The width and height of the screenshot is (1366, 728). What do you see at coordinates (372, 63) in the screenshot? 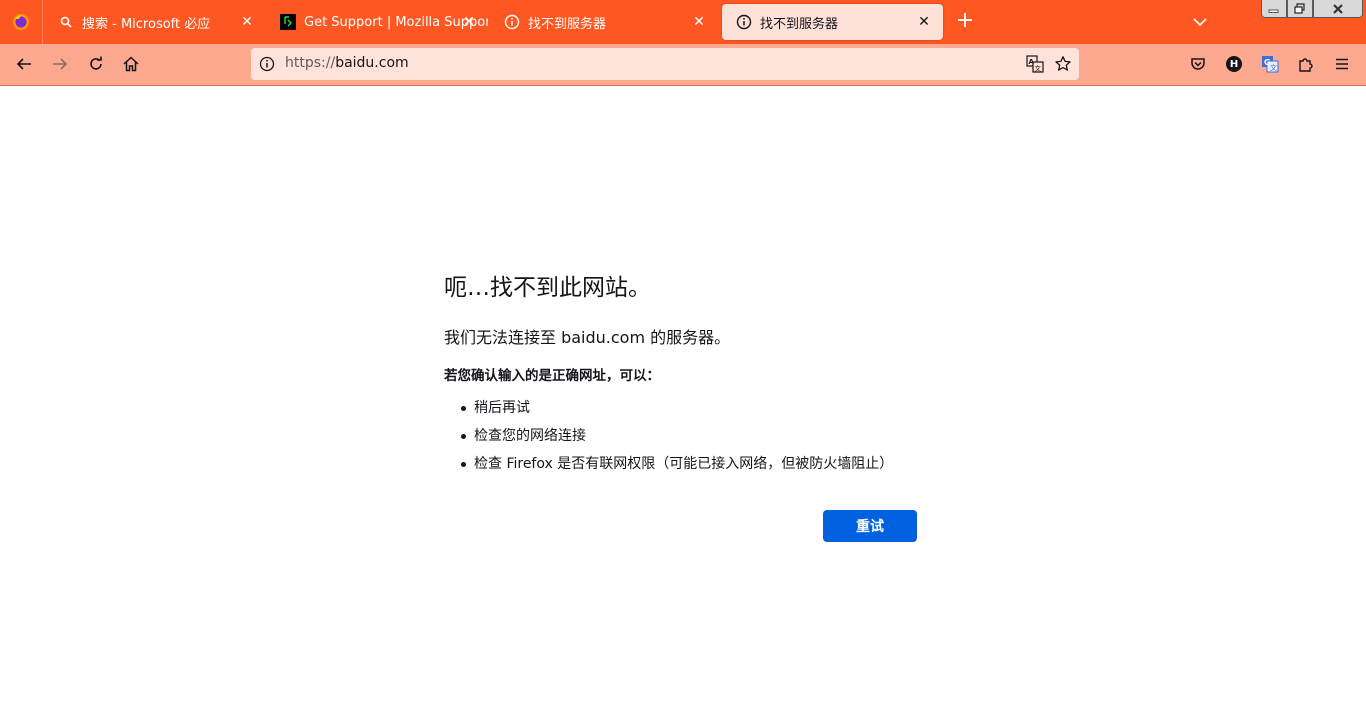
I see `url-host: baidu.com` at bounding box center [372, 63].